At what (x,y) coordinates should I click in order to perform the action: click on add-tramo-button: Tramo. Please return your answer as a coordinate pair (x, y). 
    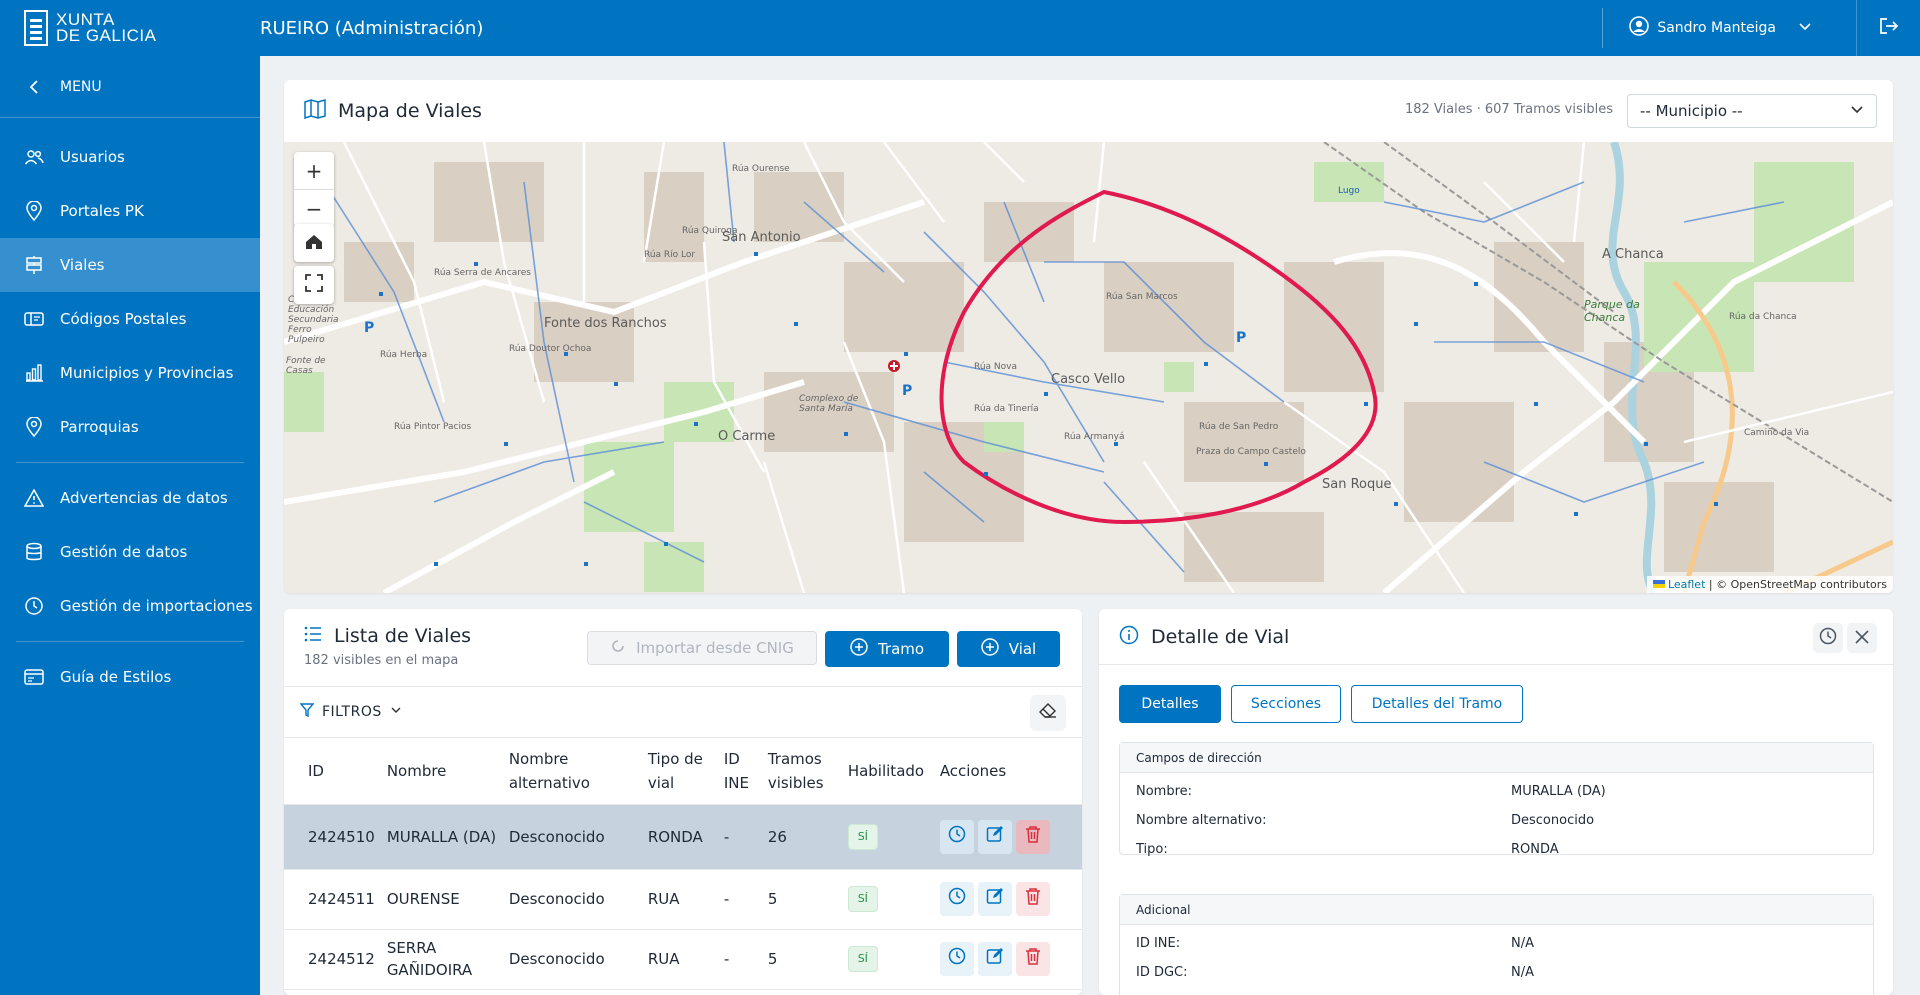
    Looking at the image, I should click on (887, 649).